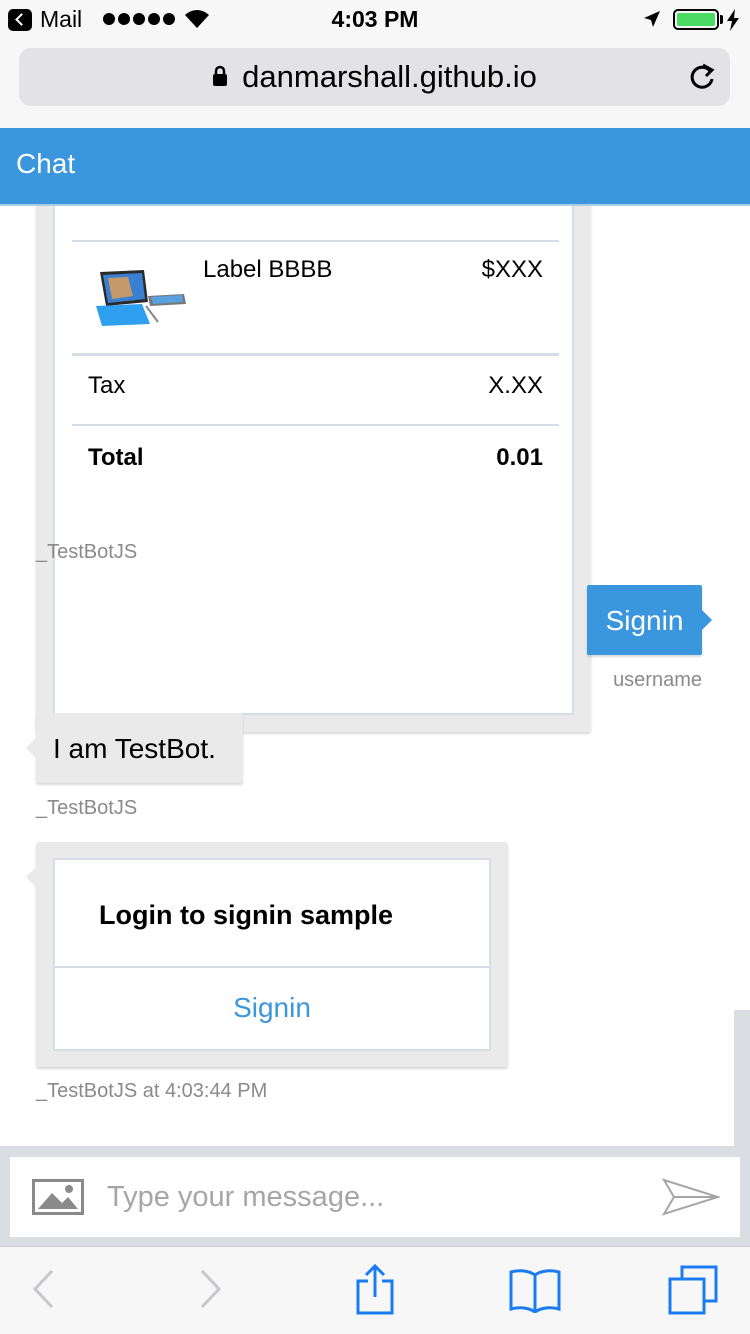 This screenshot has width=750, height=1334. Describe the element at coordinates (141, 298) in the screenshot. I see `tablet-product-image` at that location.